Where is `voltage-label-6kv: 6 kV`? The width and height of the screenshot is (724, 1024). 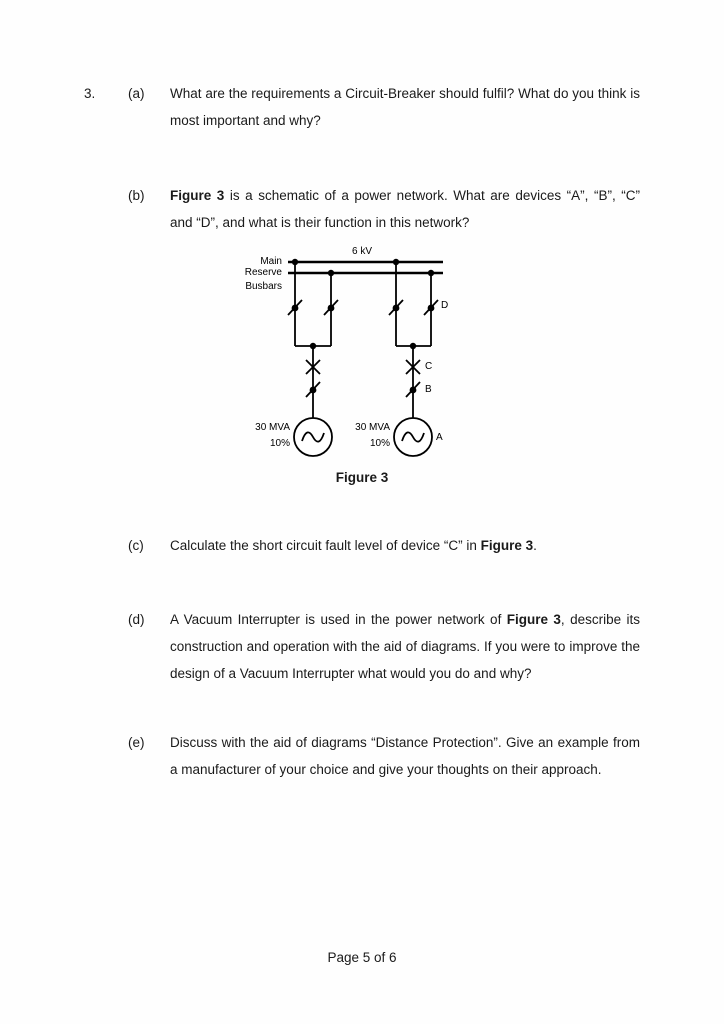 voltage-label-6kv: 6 kV is located at coordinates (362, 251).